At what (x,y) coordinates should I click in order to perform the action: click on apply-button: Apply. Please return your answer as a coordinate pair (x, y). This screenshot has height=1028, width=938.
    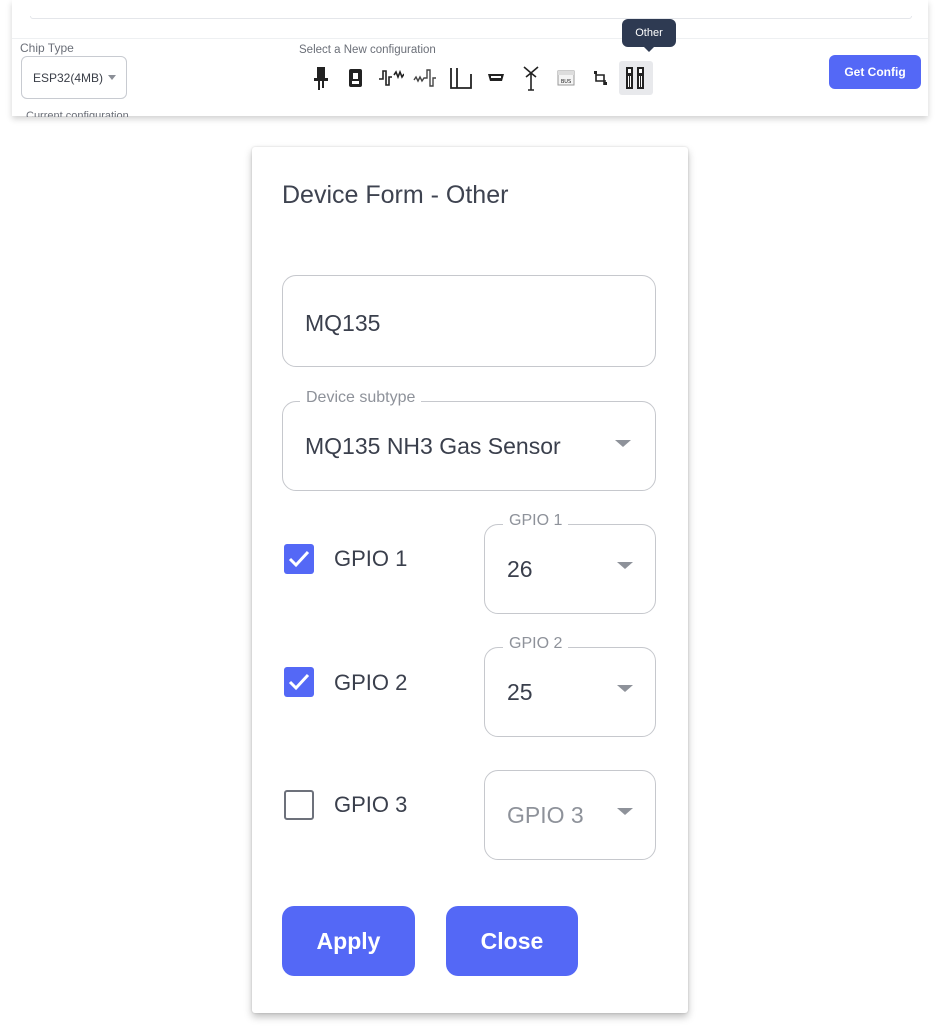
    Looking at the image, I should click on (348, 941).